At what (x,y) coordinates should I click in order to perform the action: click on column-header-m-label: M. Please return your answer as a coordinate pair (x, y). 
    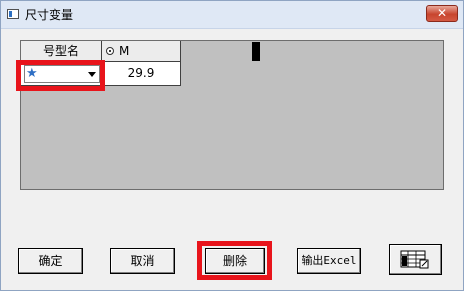
    Looking at the image, I should click on (124, 51).